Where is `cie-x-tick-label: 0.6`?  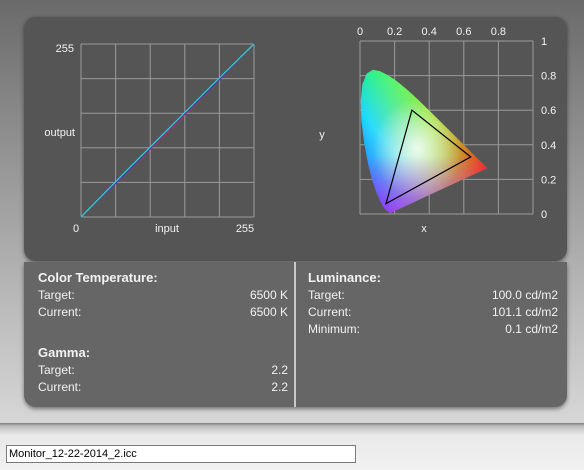 cie-x-tick-label: 0.6 is located at coordinates (463, 32).